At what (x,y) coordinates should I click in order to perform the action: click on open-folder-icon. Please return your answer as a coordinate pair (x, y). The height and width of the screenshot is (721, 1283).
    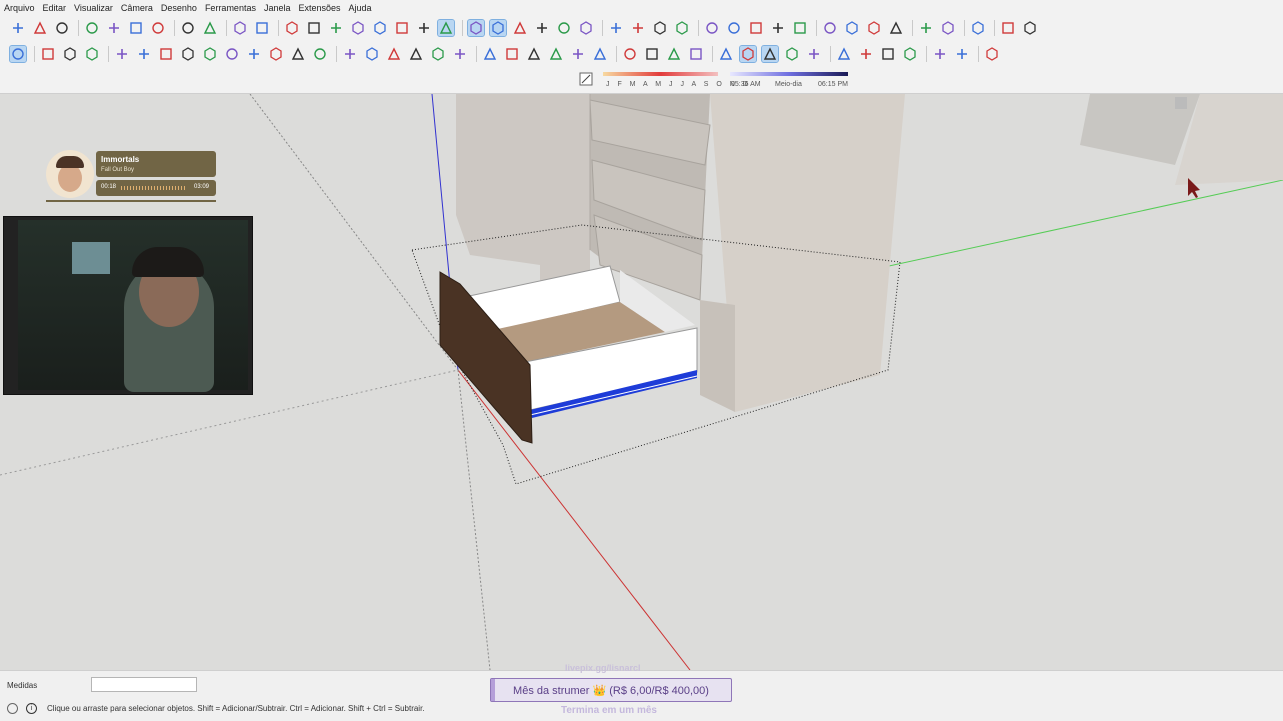
    Looking at the image, I should click on (40, 28).